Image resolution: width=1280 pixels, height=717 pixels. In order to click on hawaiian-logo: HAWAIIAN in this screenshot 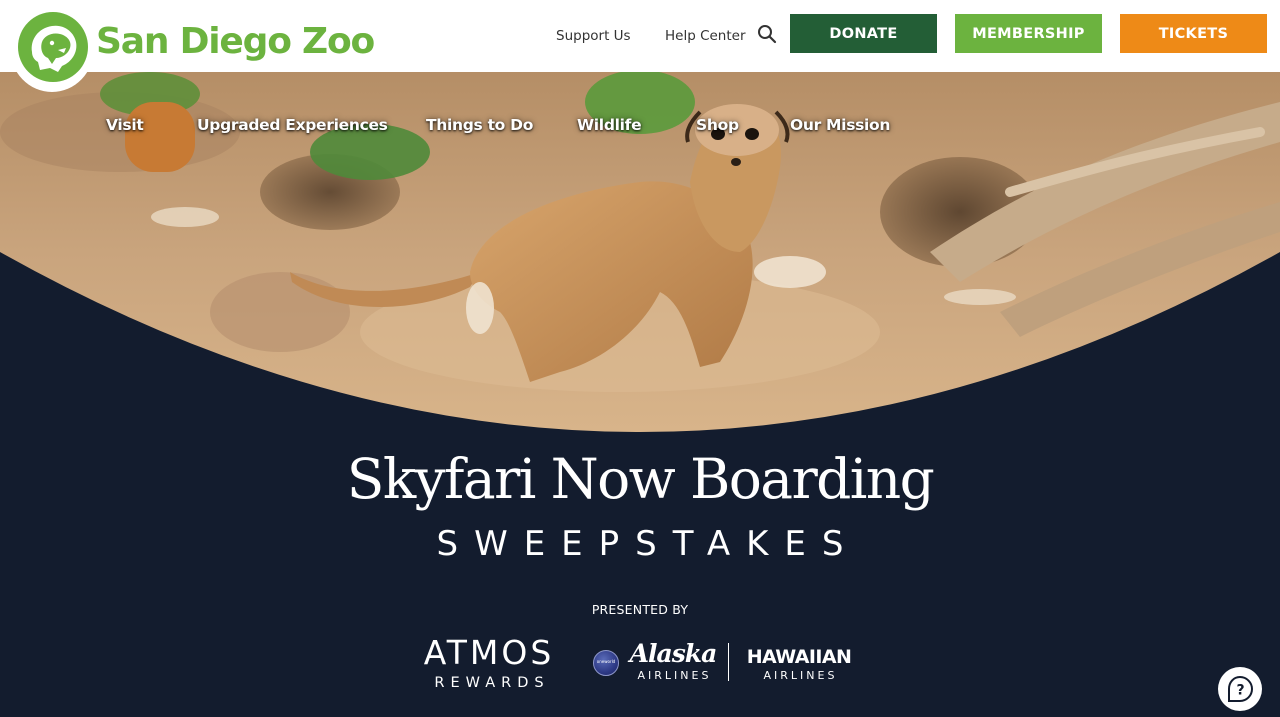, I will do `click(799, 657)`.